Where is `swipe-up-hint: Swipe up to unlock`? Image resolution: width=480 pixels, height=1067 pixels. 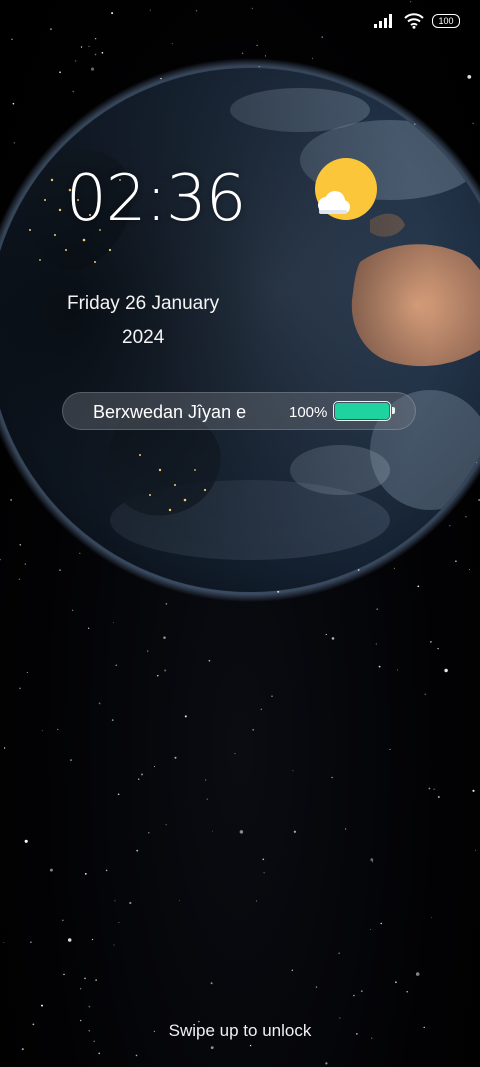 swipe-up-hint: Swipe up to unlock is located at coordinates (240, 1031).